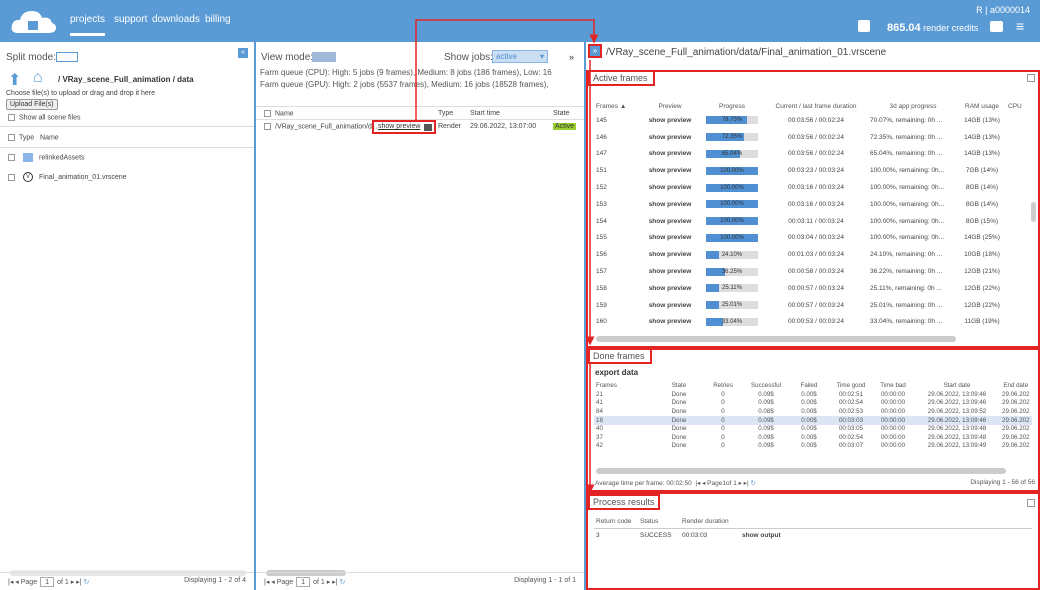  What do you see at coordinates (816, 106) in the screenshot?
I see `col-duration: Current / last frame duration` at bounding box center [816, 106].